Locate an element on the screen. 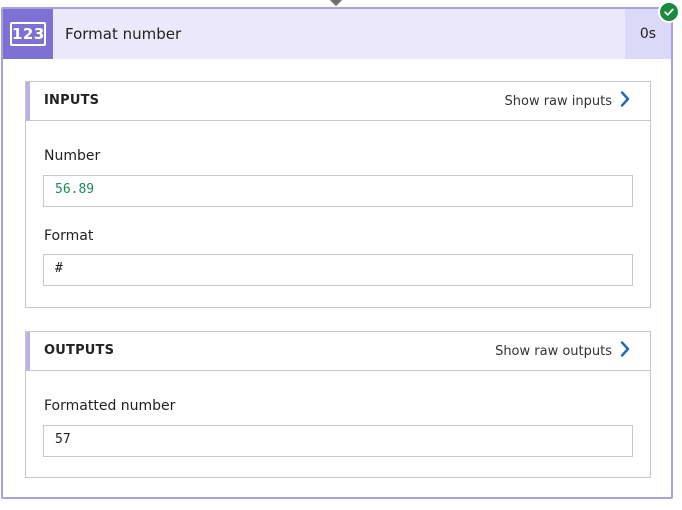 The height and width of the screenshot is (510, 682). action-icon-text: 123 is located at coordinates (28, 34).